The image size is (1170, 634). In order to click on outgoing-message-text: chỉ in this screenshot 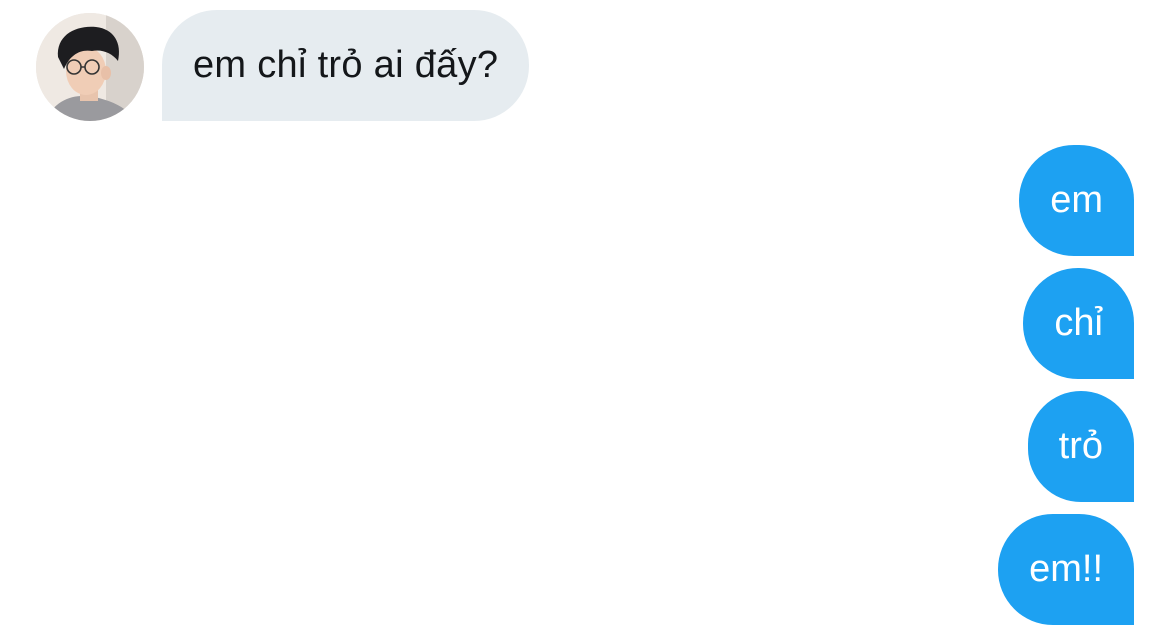, I will do `click(1078, 323)`.